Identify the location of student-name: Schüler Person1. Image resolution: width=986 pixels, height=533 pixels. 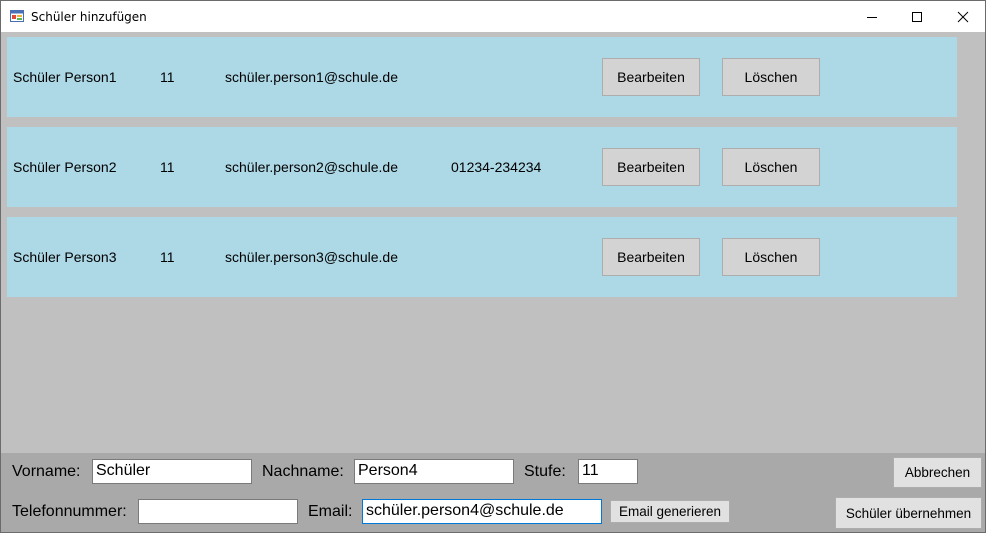
(65, 77).